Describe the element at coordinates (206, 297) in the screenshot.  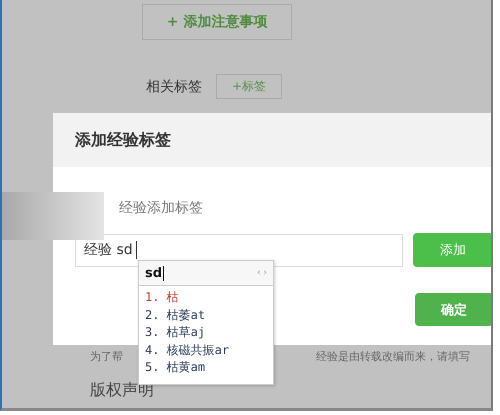
I see `candidate-item: 1. 枯` at that location.